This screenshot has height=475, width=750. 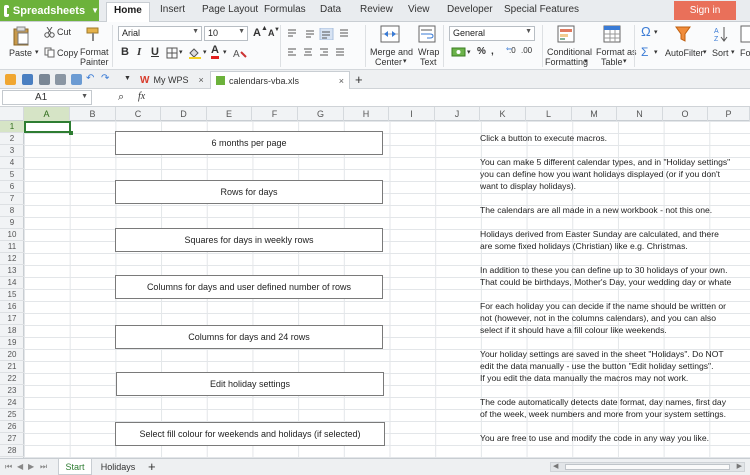 I want to click on close-icon: ×, so click(x=341, y=81).